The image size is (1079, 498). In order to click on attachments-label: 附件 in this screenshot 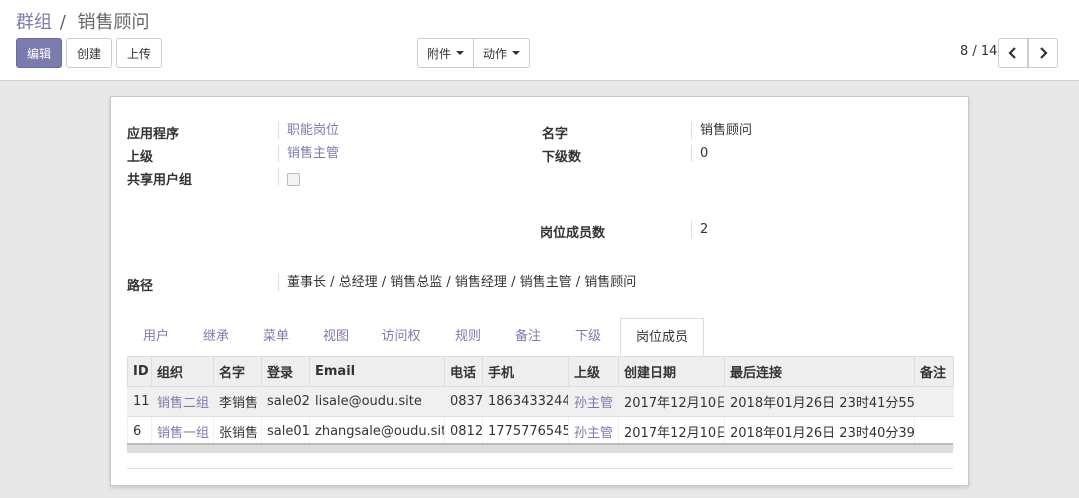, I will do `click(438, 53)`.